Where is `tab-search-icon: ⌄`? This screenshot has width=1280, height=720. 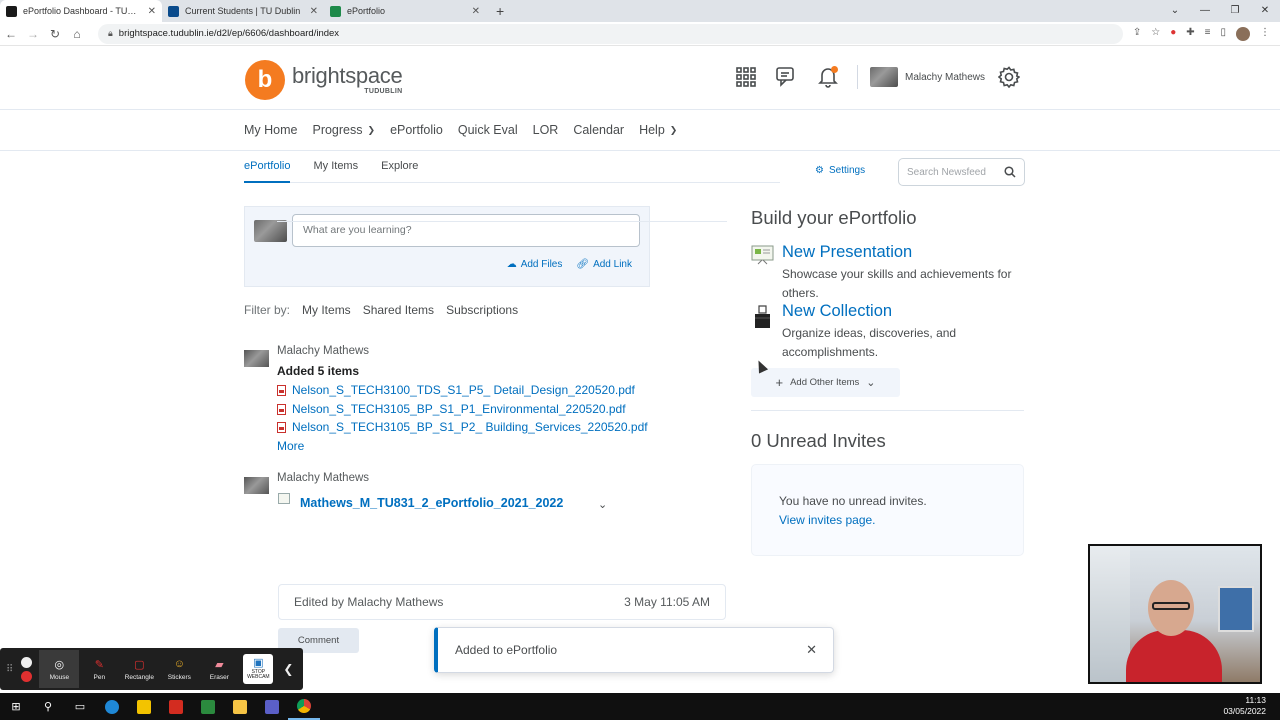
tab-search-icon: ⌄ is located at coordinates (1175, 11).